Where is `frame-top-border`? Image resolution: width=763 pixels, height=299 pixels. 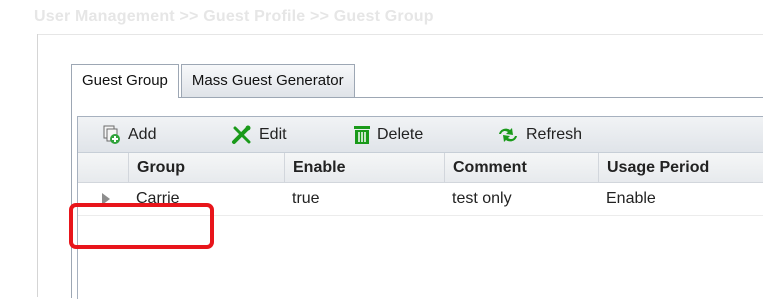
frame-top-border is located at coordinates (400, 34).